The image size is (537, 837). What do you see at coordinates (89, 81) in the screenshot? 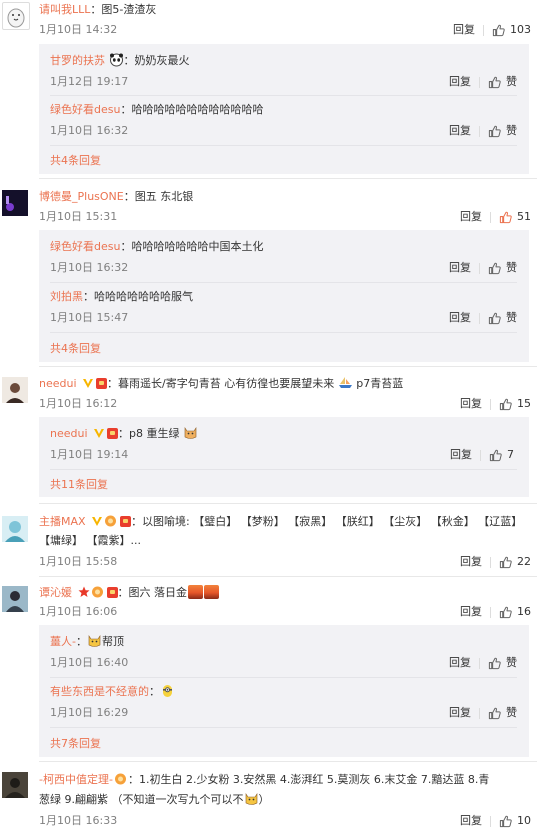
I see `timestamp: 1月12日 19:17` at bounding box center [89, 81].